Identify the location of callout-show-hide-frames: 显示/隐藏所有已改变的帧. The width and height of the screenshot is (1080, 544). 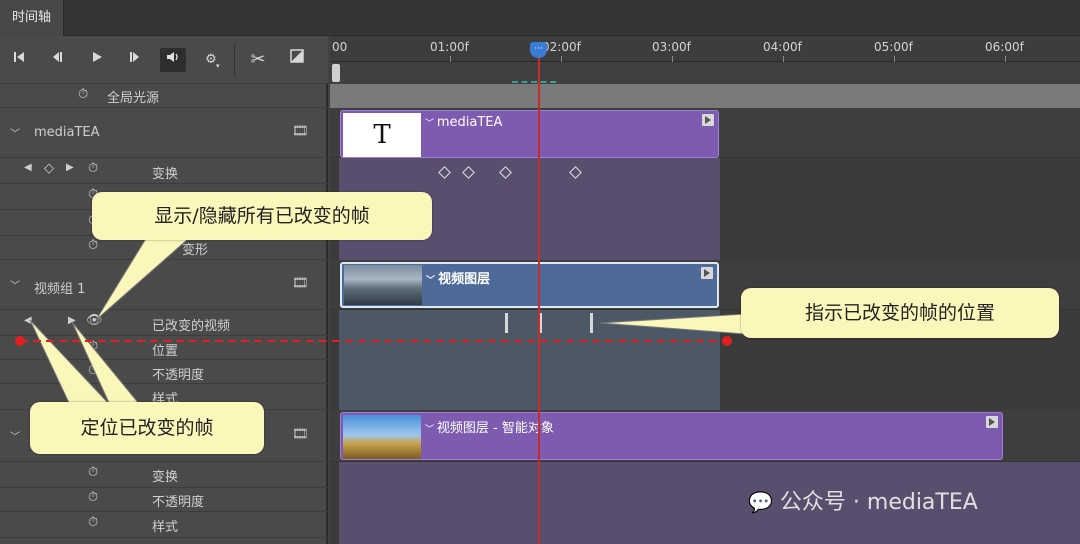
(262, 216).